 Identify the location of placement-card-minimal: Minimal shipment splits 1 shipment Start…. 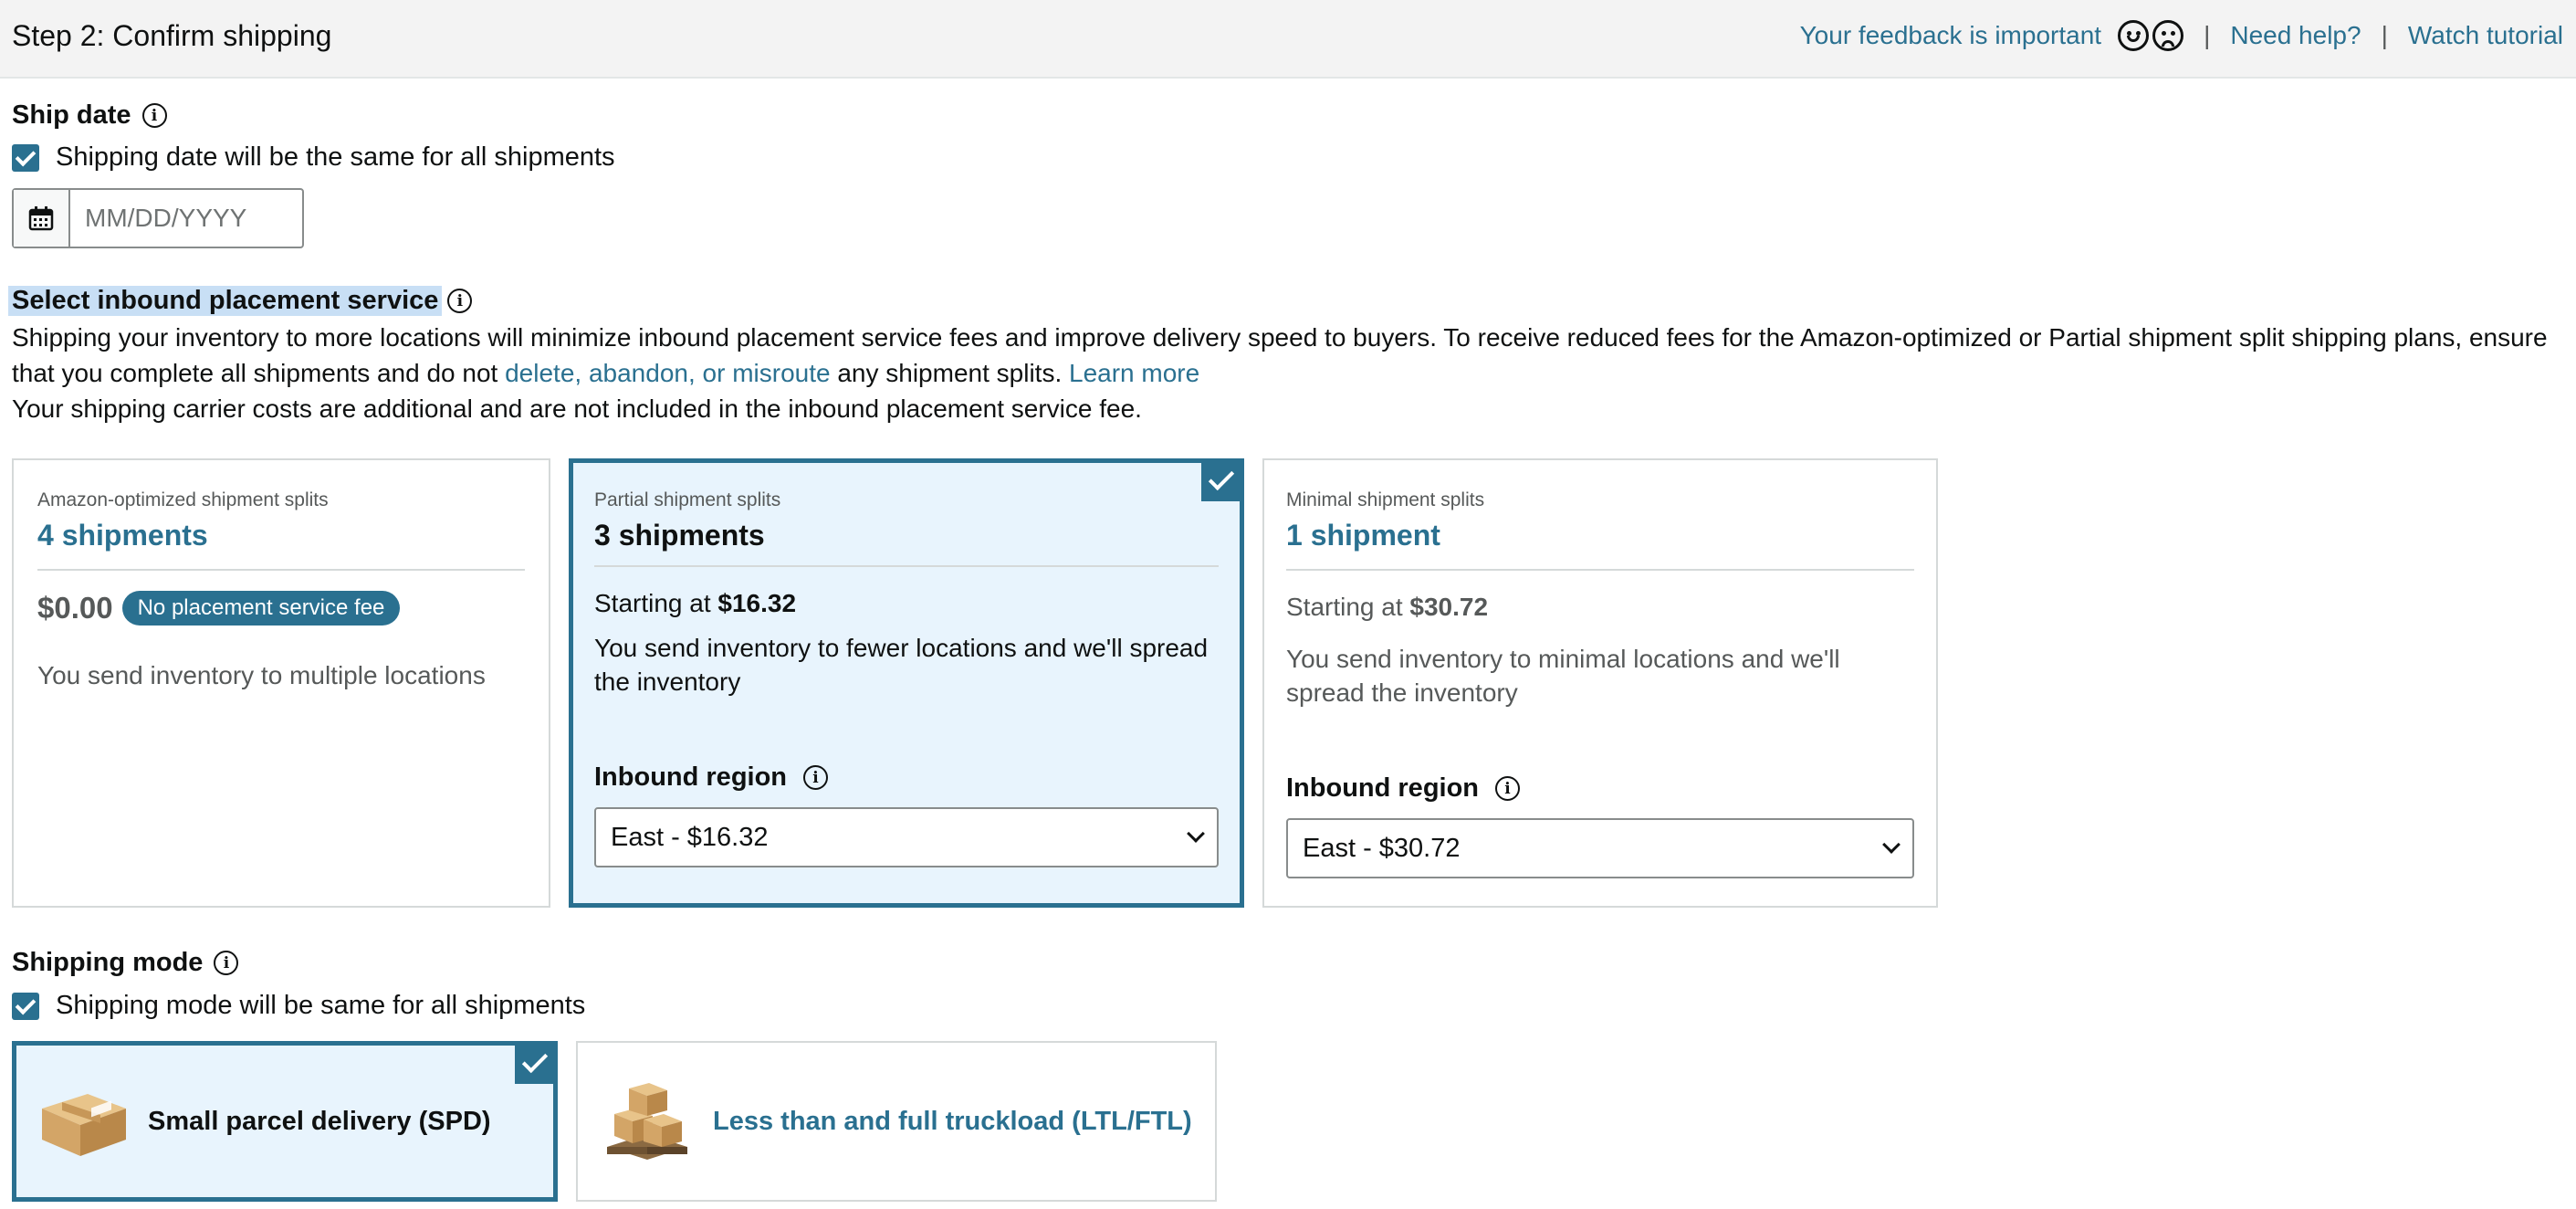
(1600, 683).